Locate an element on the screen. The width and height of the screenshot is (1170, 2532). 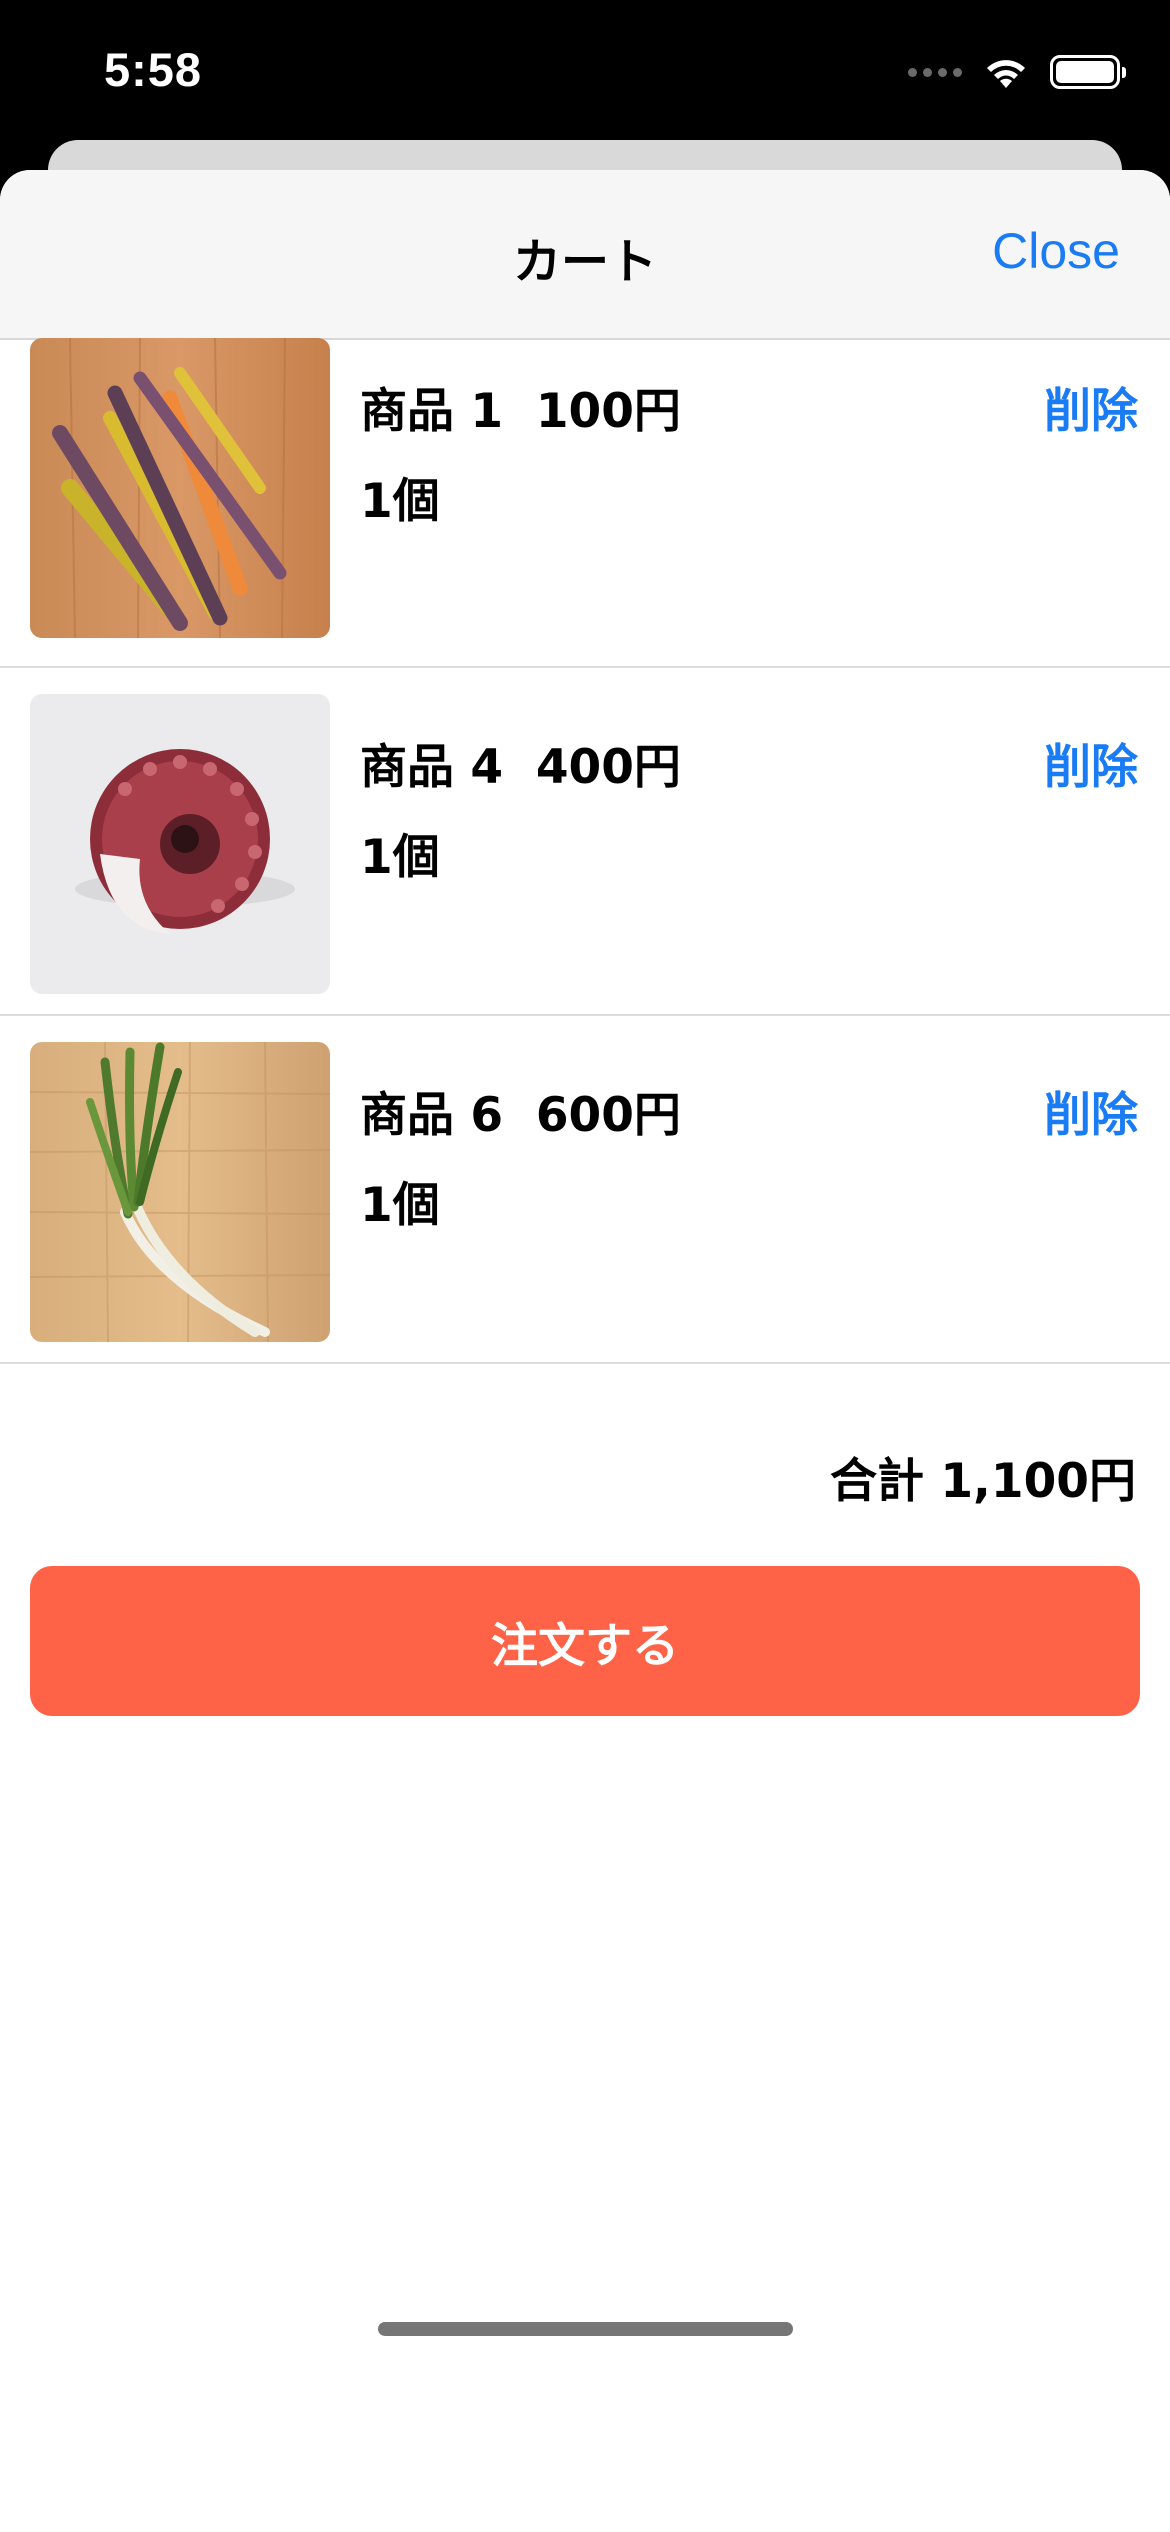
status-icons is located at coordinates (1017, 72).